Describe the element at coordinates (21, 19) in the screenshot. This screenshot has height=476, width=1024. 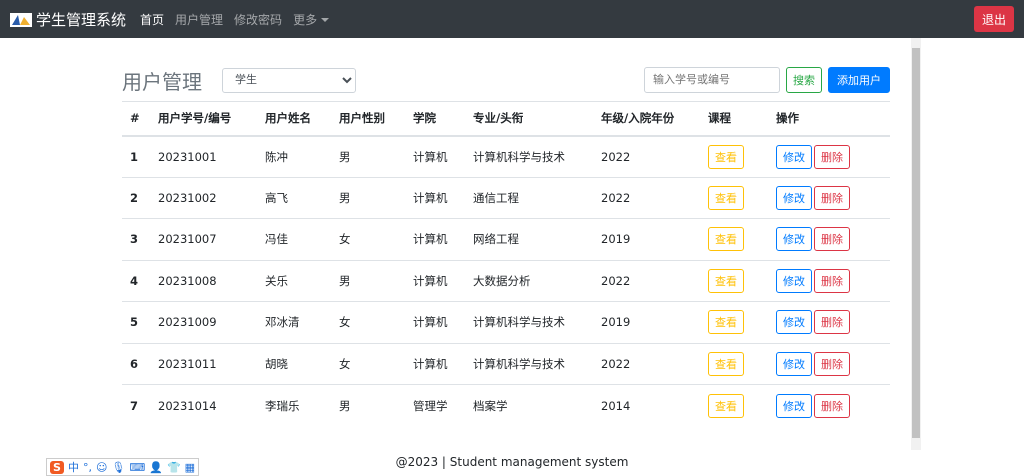
I see `logo-icon` at that location.